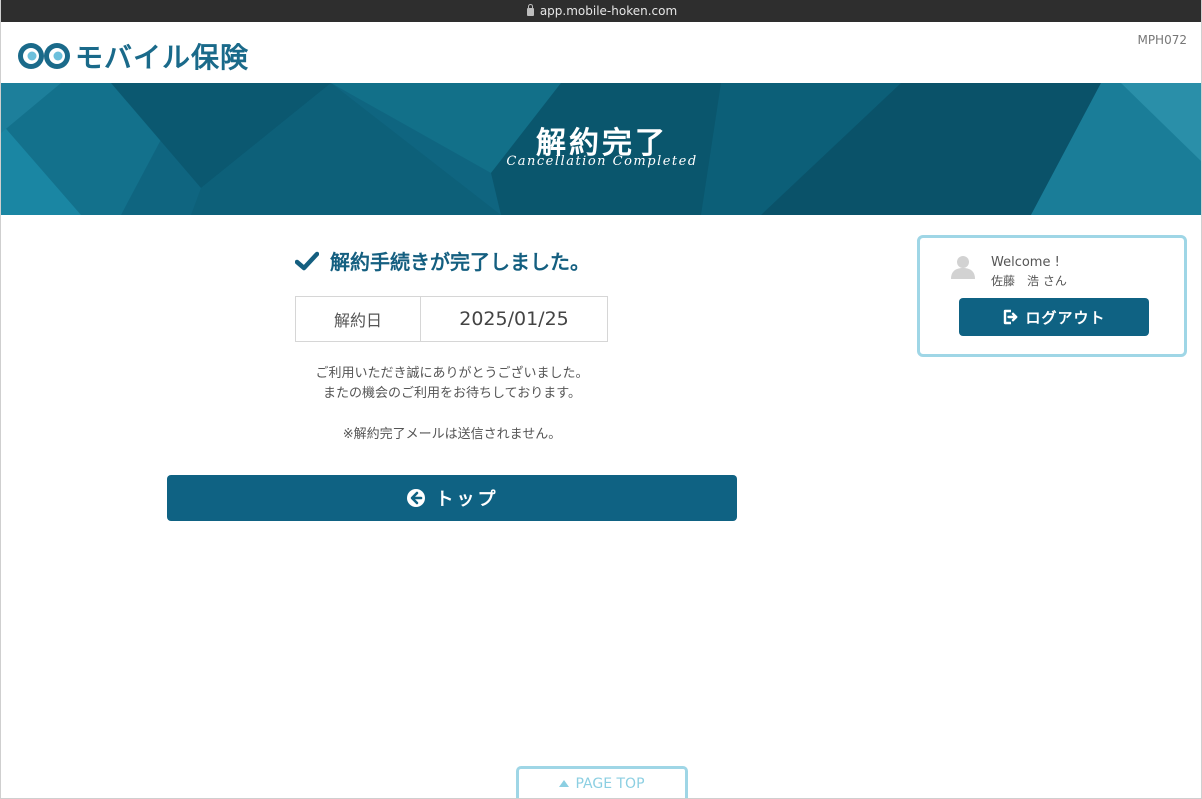 This screenshot has height=799, width=1202. Describe the element at coordinates (1029, 281) in the screenshot. I see `user-name: 佐藤 浩 さん` at that location.